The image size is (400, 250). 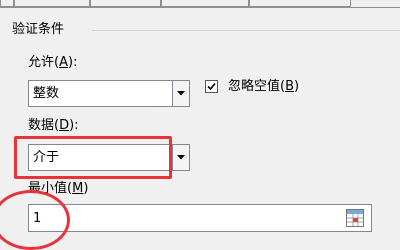 What do you see at coordinates (37, 218) in the screenshot?
I see `minimum-value: 1` at bounding box center [37, 218].